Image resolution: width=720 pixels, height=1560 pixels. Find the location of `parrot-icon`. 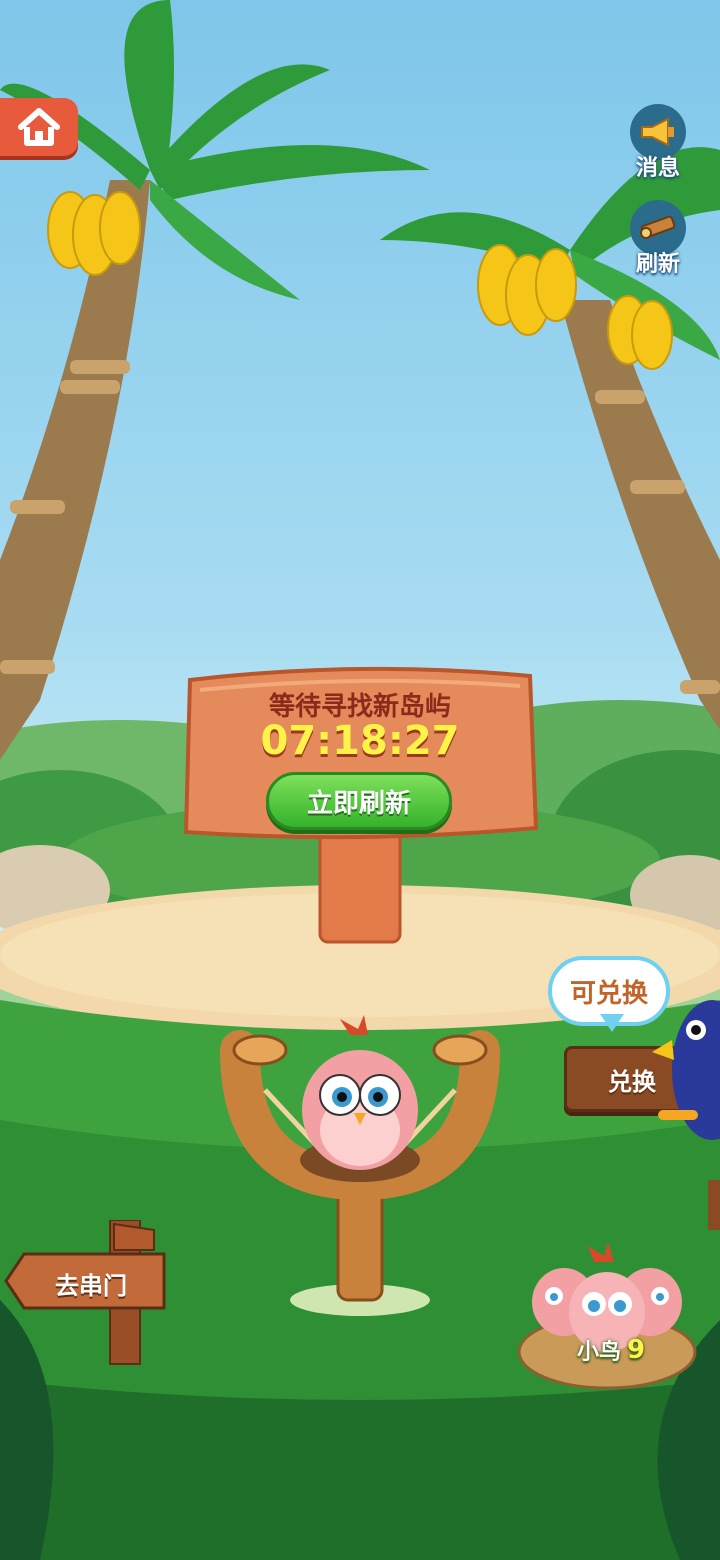

parrot-icon is located at coordinates (686, 1115).